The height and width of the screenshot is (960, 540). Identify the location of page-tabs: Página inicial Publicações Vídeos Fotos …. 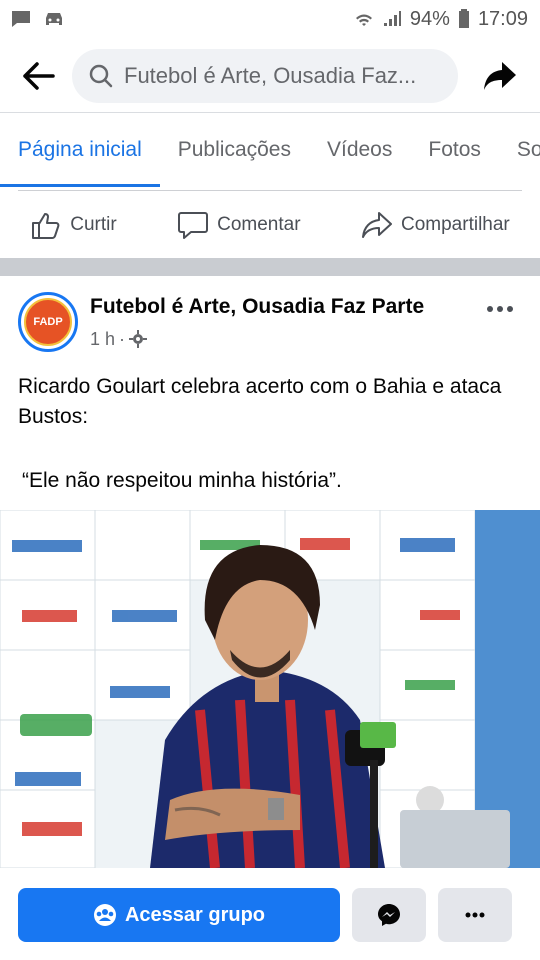
(270, 150).